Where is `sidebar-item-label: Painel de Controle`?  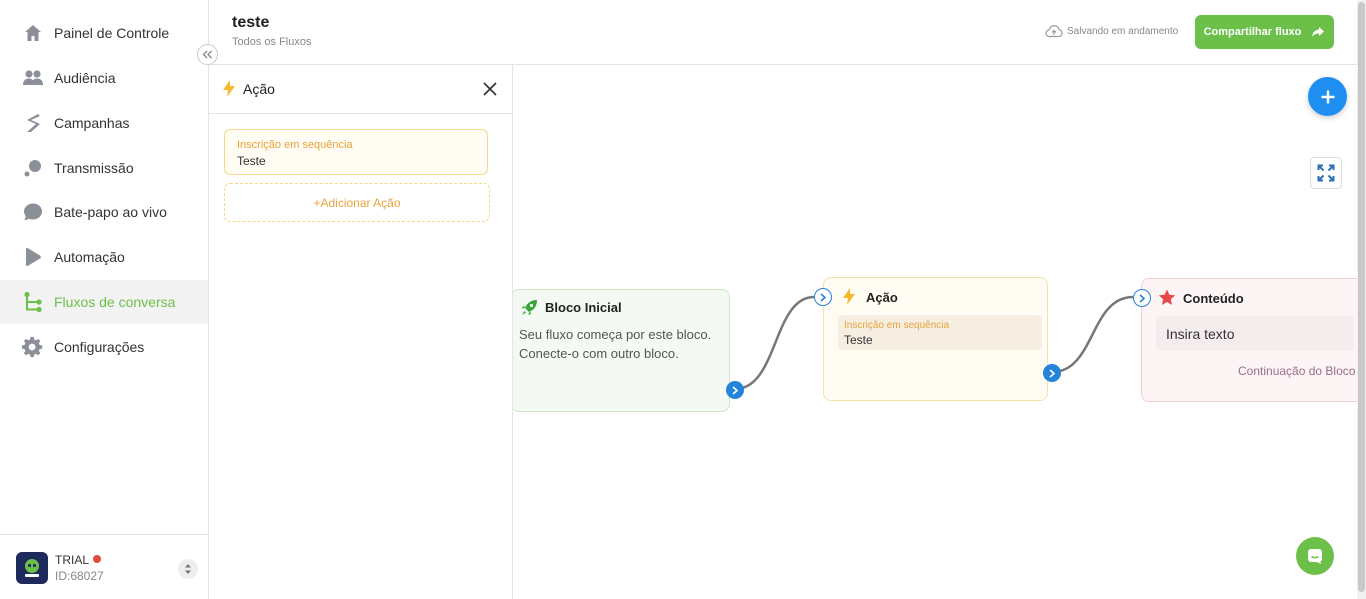 sidebar-item-label: Painel de Controle is located at coordinates (112, 33).